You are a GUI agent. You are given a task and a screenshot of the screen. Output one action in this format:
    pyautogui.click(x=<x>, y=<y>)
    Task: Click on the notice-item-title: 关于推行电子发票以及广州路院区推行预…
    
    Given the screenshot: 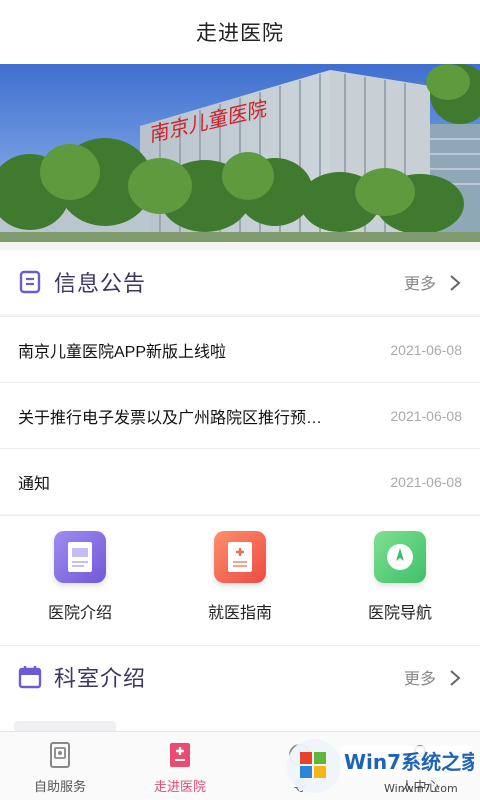 What is the action you would take?
    pyautogui.click(x=170, y=418)
    